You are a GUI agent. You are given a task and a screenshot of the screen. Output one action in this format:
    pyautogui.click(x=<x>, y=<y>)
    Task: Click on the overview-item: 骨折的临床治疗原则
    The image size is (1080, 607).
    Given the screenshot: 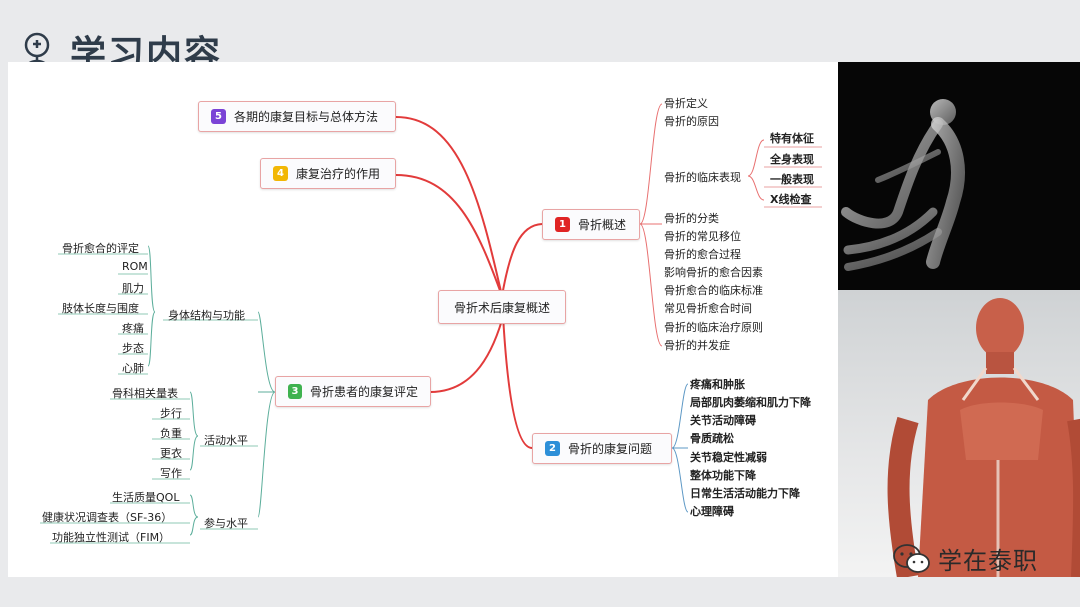 What is the action you would take?
    pyautogui.click(x=713, y=327)
    